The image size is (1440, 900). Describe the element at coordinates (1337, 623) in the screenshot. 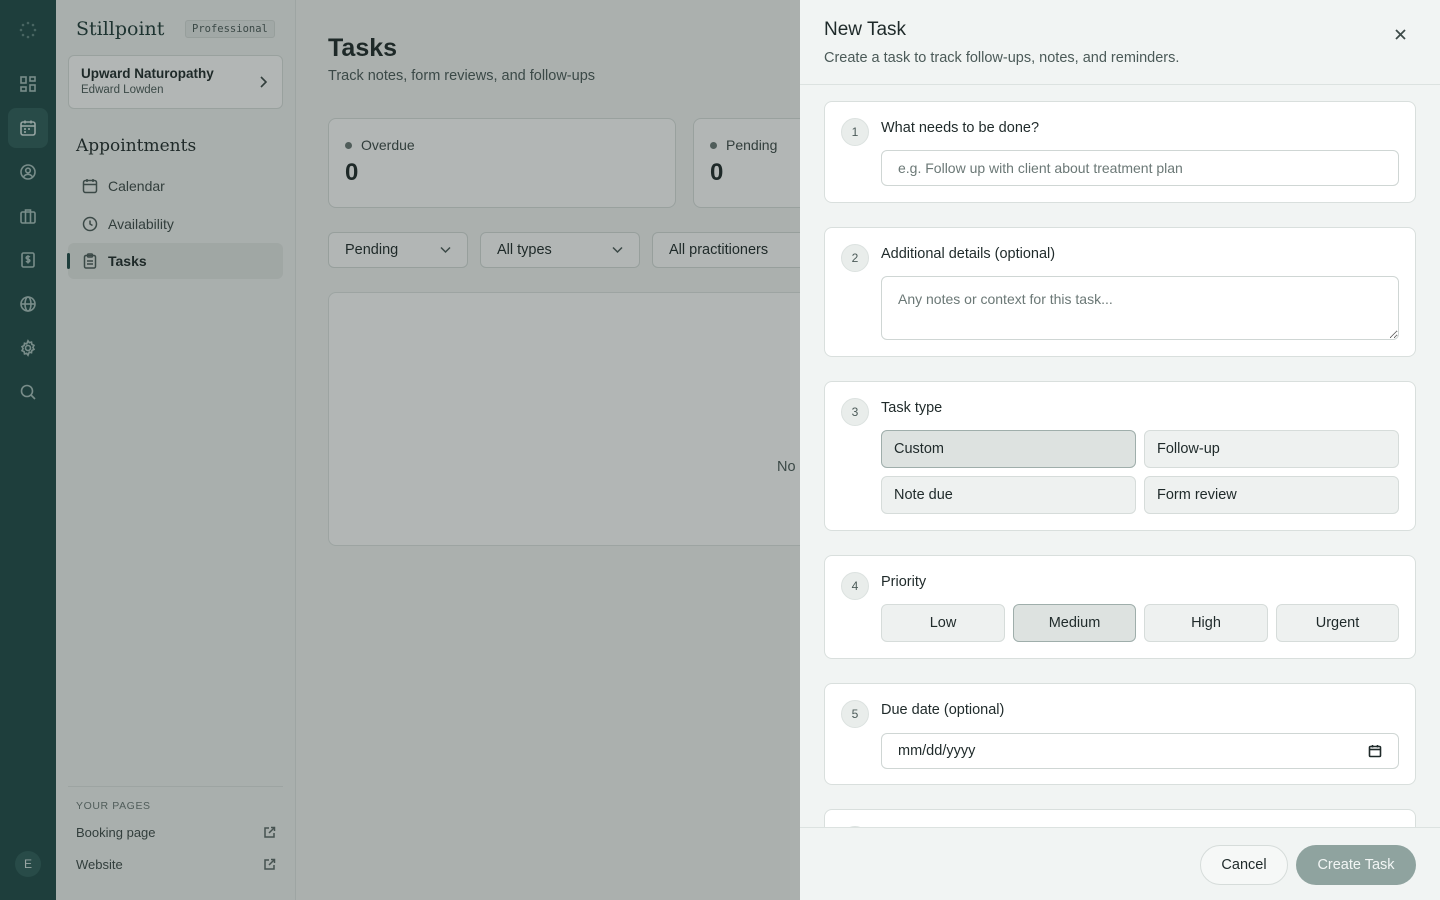

I see `priority-urgent: Urgent` at that location.